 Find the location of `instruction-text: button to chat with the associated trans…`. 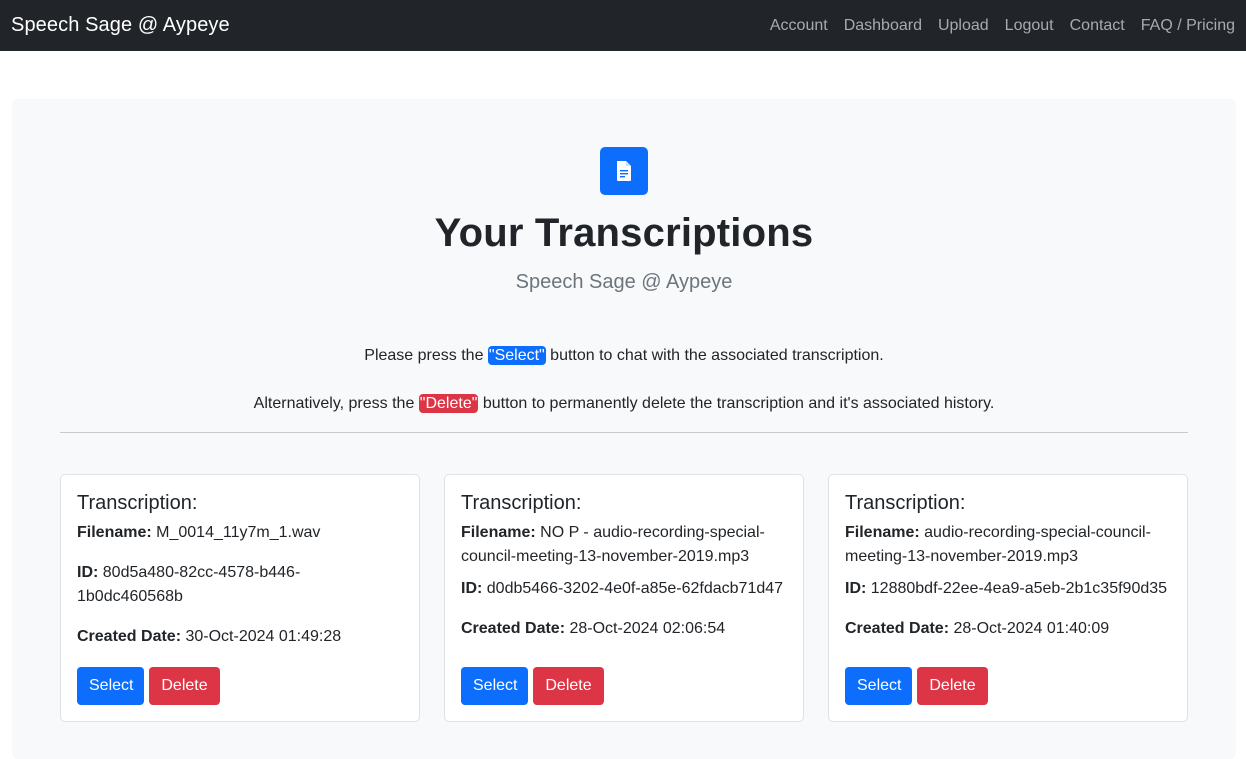

instruction-text: button to chat with the associated trans… is located at coordinates (714, 355).